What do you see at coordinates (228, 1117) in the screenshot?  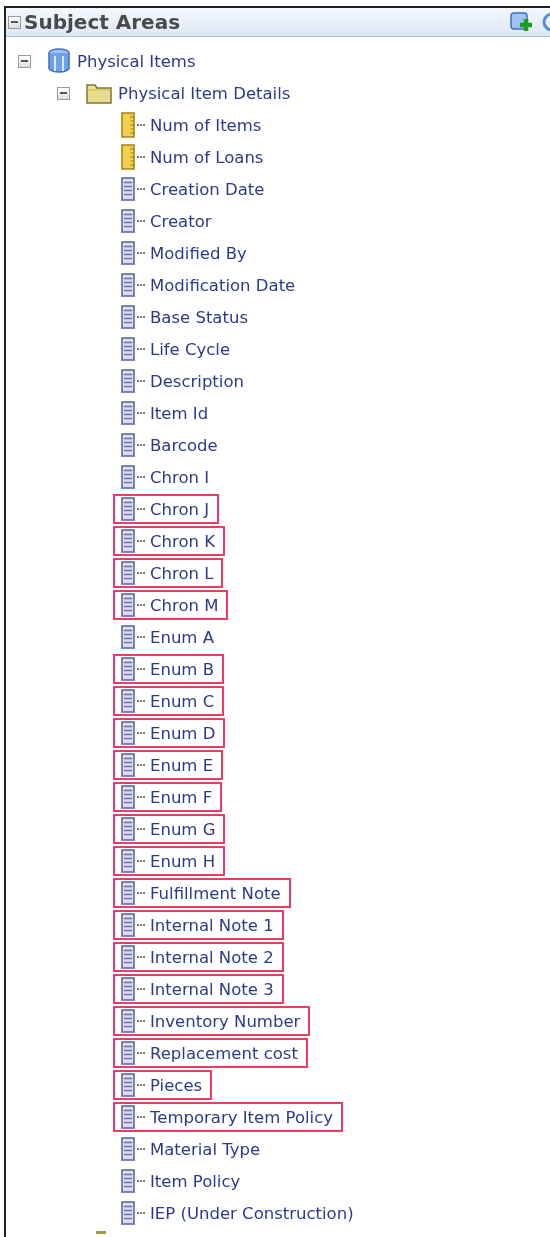 I see `tree-item: Temporary Item Policy` at bounding box center [228, 1117].